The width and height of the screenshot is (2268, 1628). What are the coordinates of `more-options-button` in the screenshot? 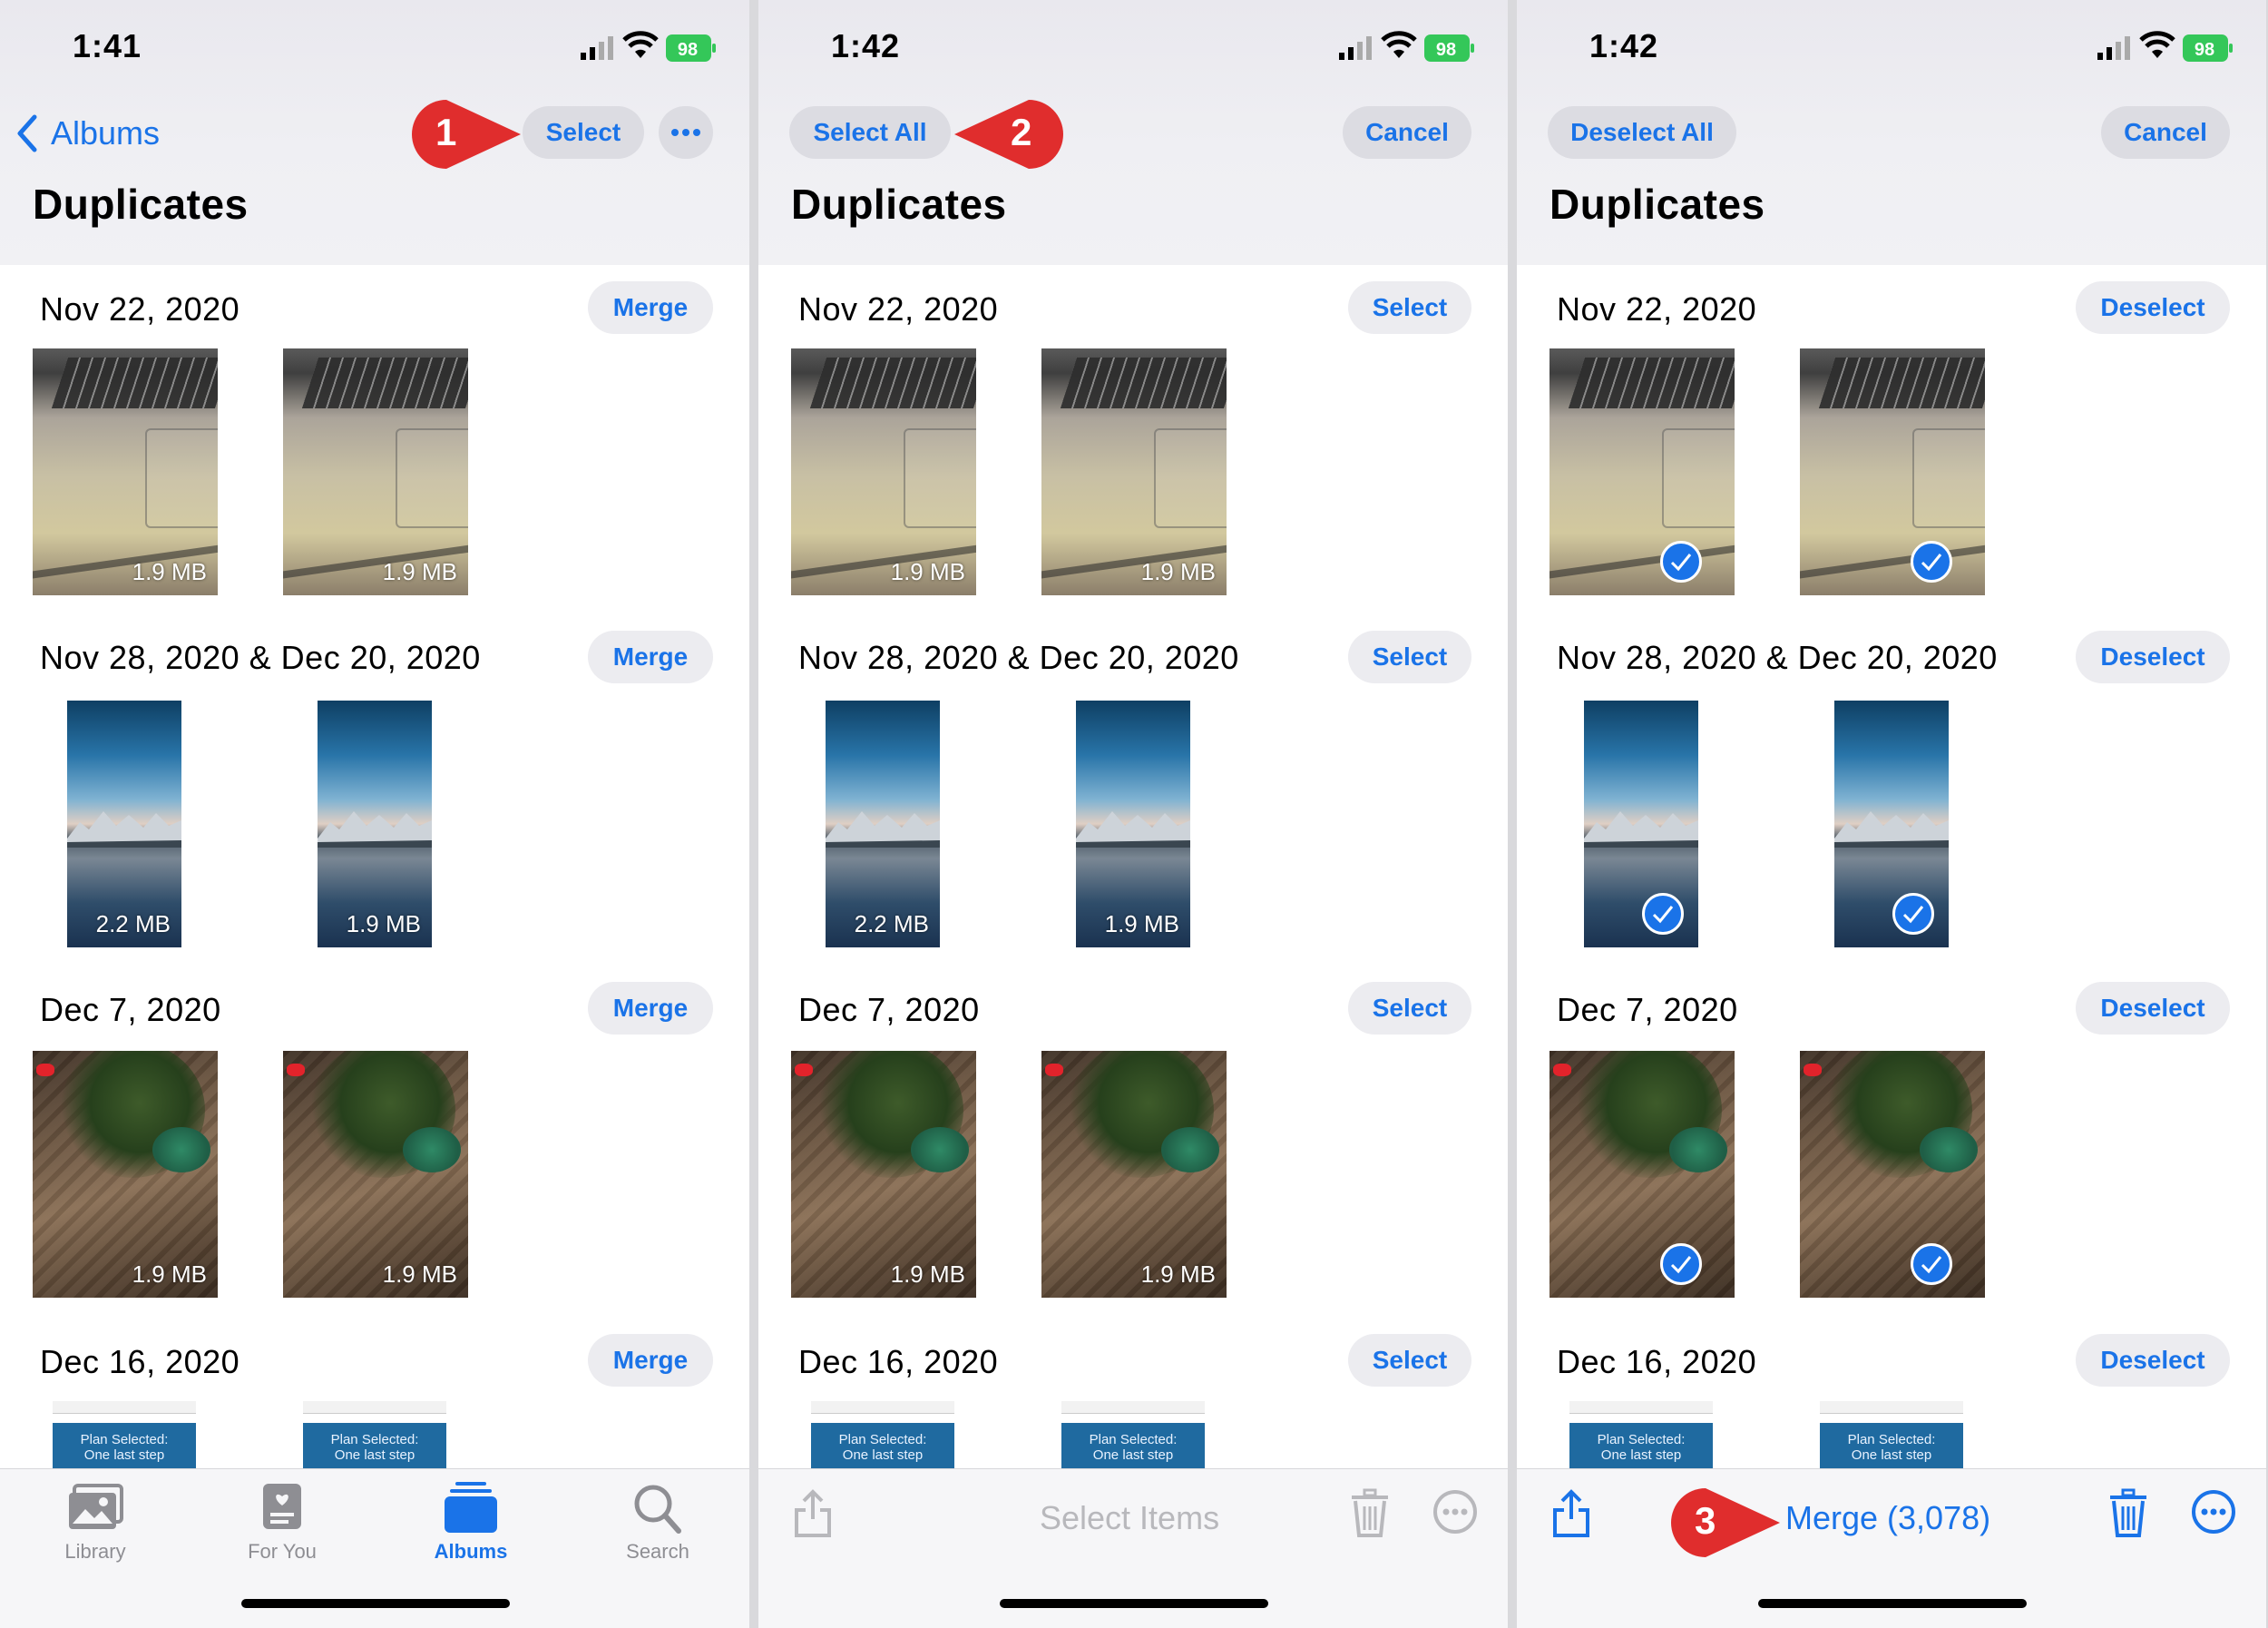 It's located at (686, 132).